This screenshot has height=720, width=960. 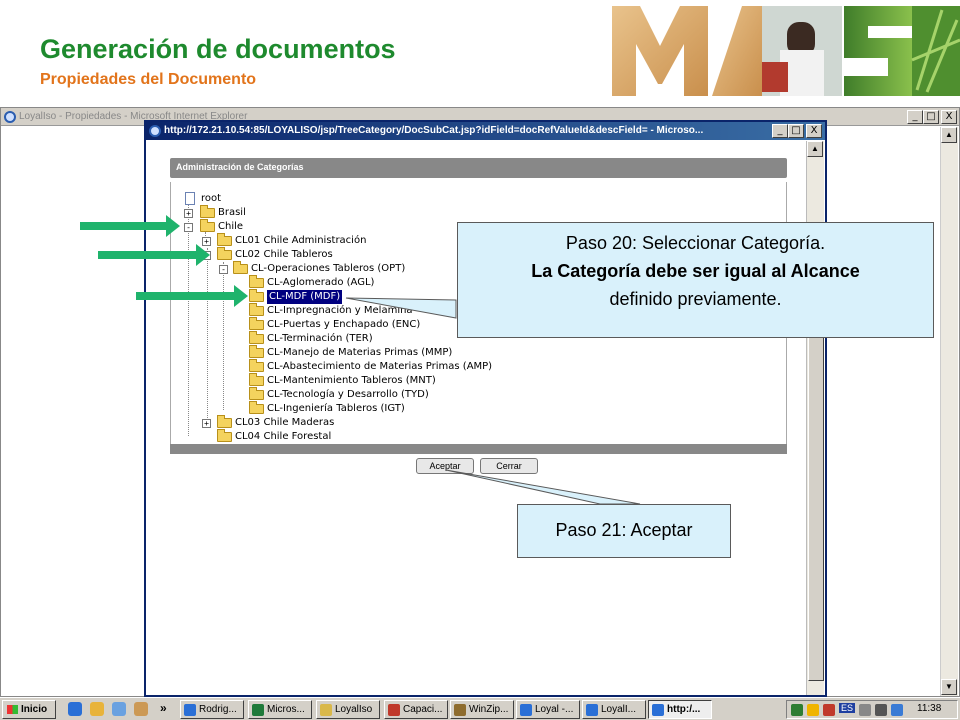 What do you see at coordinates (872, 709) in the screenshot?
I see `system-tray: ES 11:38` at bounding box center [872, 709].